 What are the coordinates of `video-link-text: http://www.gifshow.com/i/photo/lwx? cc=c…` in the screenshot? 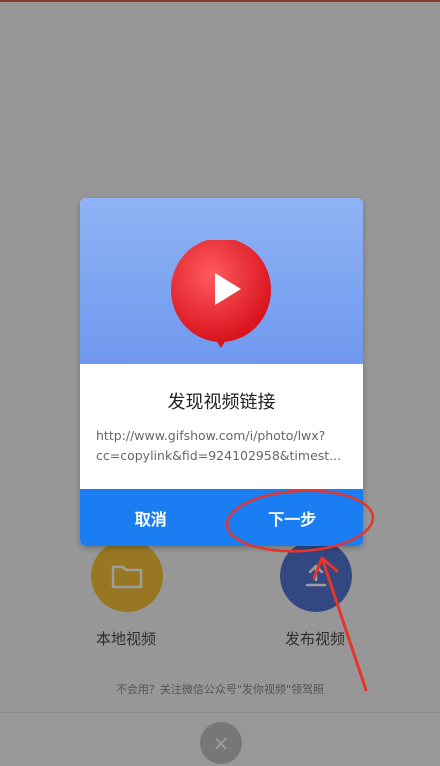 It's located at (221, 446).